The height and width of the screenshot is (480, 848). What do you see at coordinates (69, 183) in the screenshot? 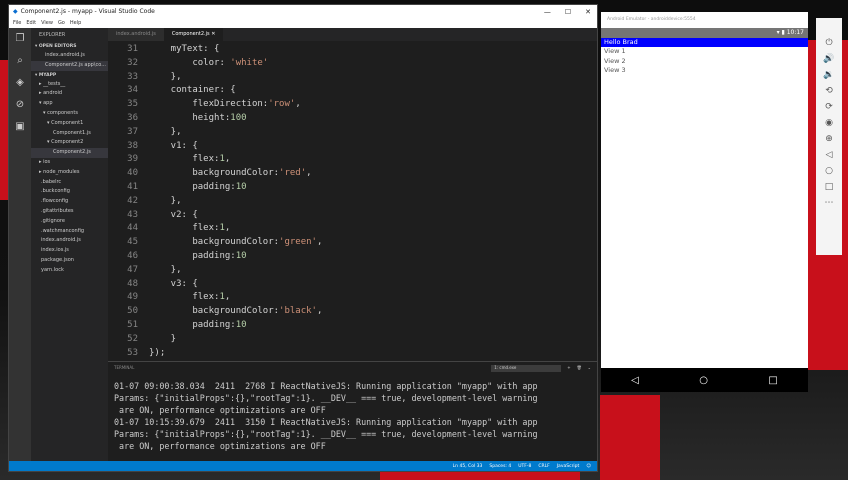
I see `tree-item: .babelrc` at bounding box center [69, 183].